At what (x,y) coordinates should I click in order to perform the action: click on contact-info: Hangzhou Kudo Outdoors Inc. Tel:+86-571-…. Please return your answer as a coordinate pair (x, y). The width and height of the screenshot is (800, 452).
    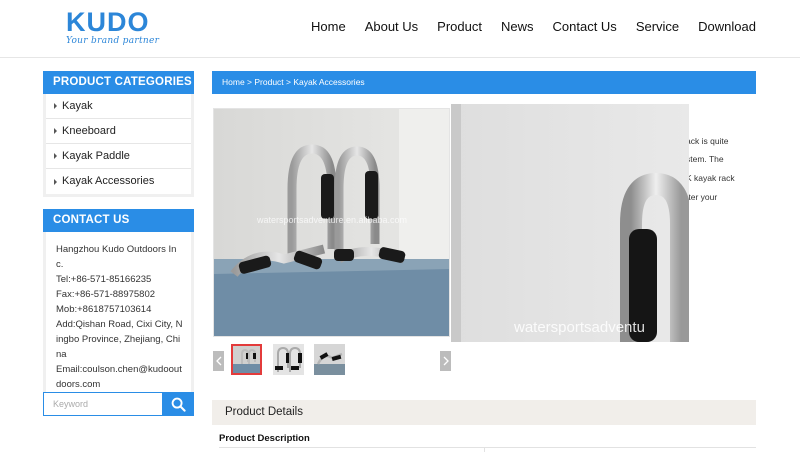
    Looking at the image, I should click on (118, 319).